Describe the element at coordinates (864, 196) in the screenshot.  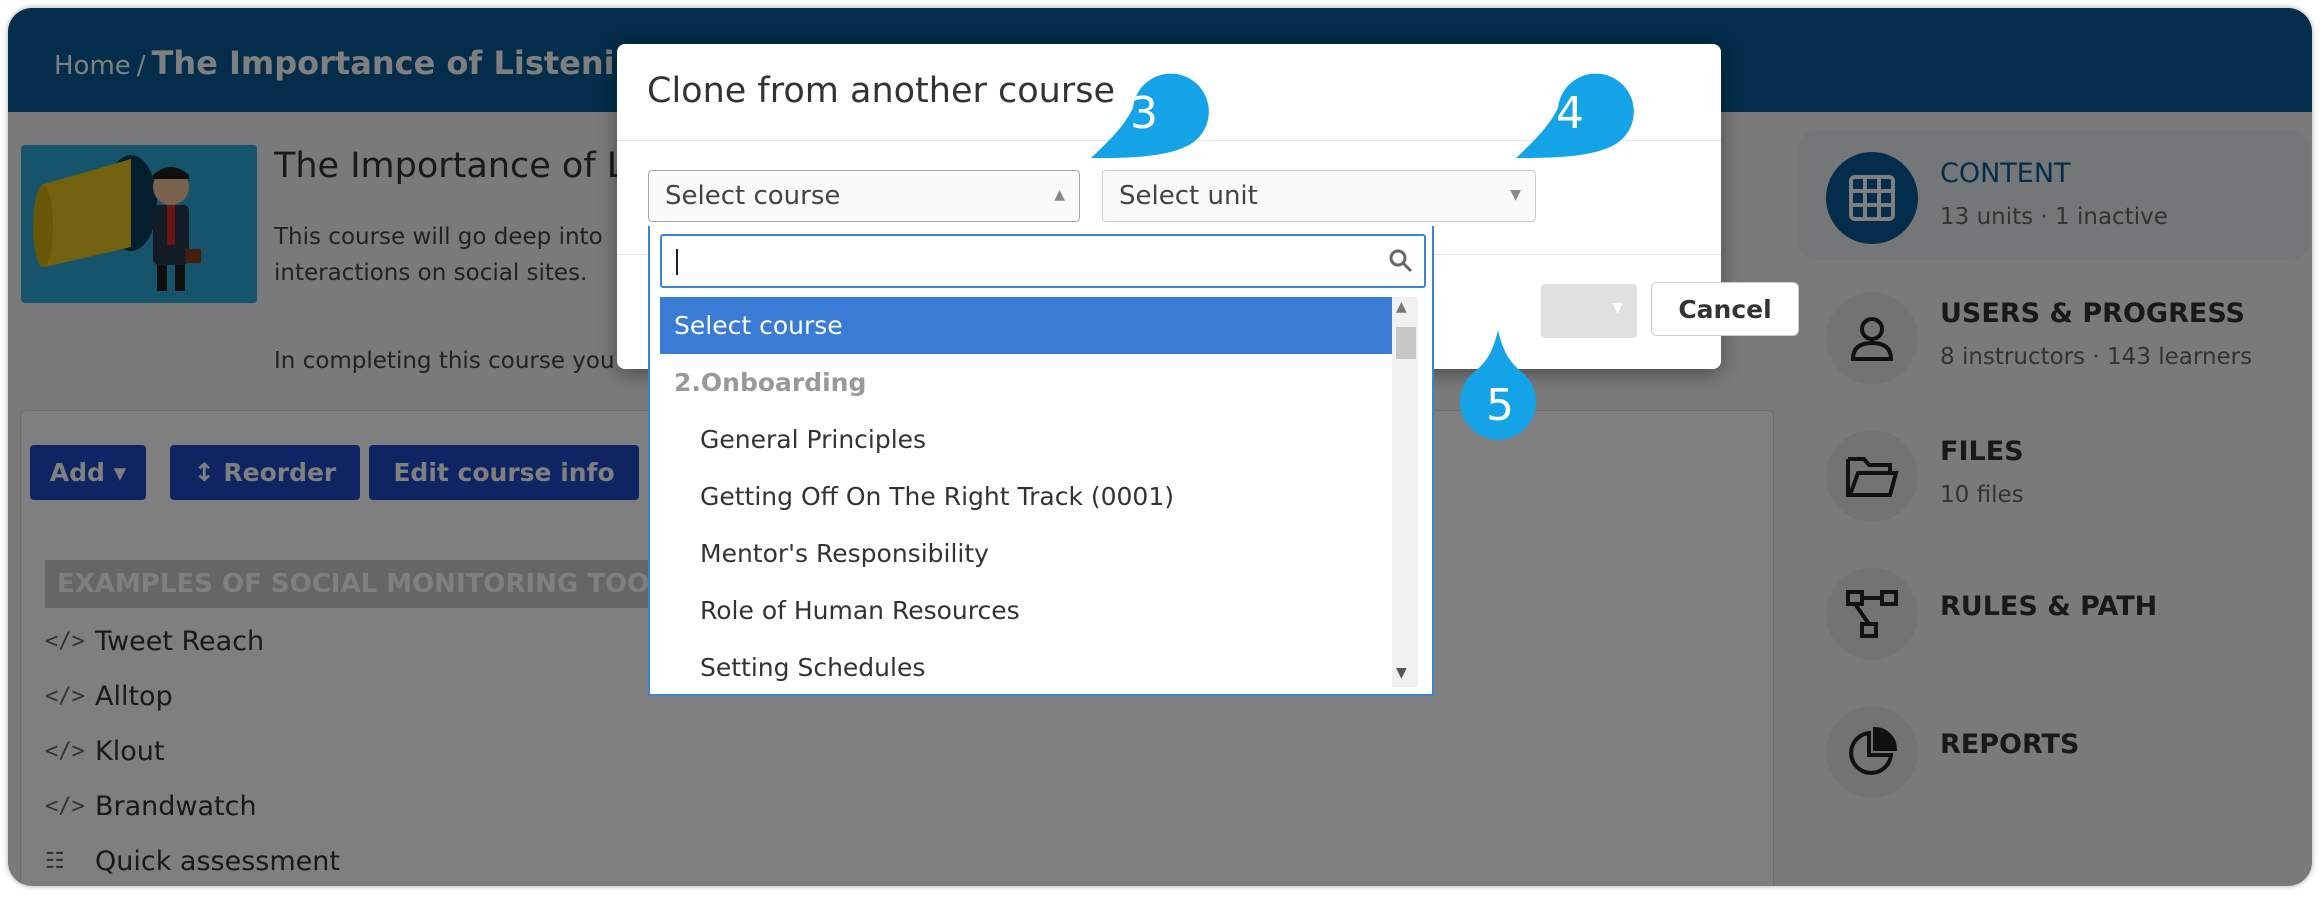
I see `course-select: Select course ▲` at that location.